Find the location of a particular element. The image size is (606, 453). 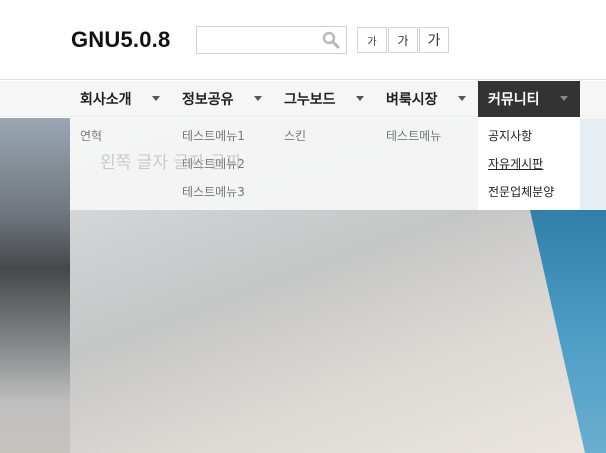

font-large-button: 가 is located at coordinates (434, 40).